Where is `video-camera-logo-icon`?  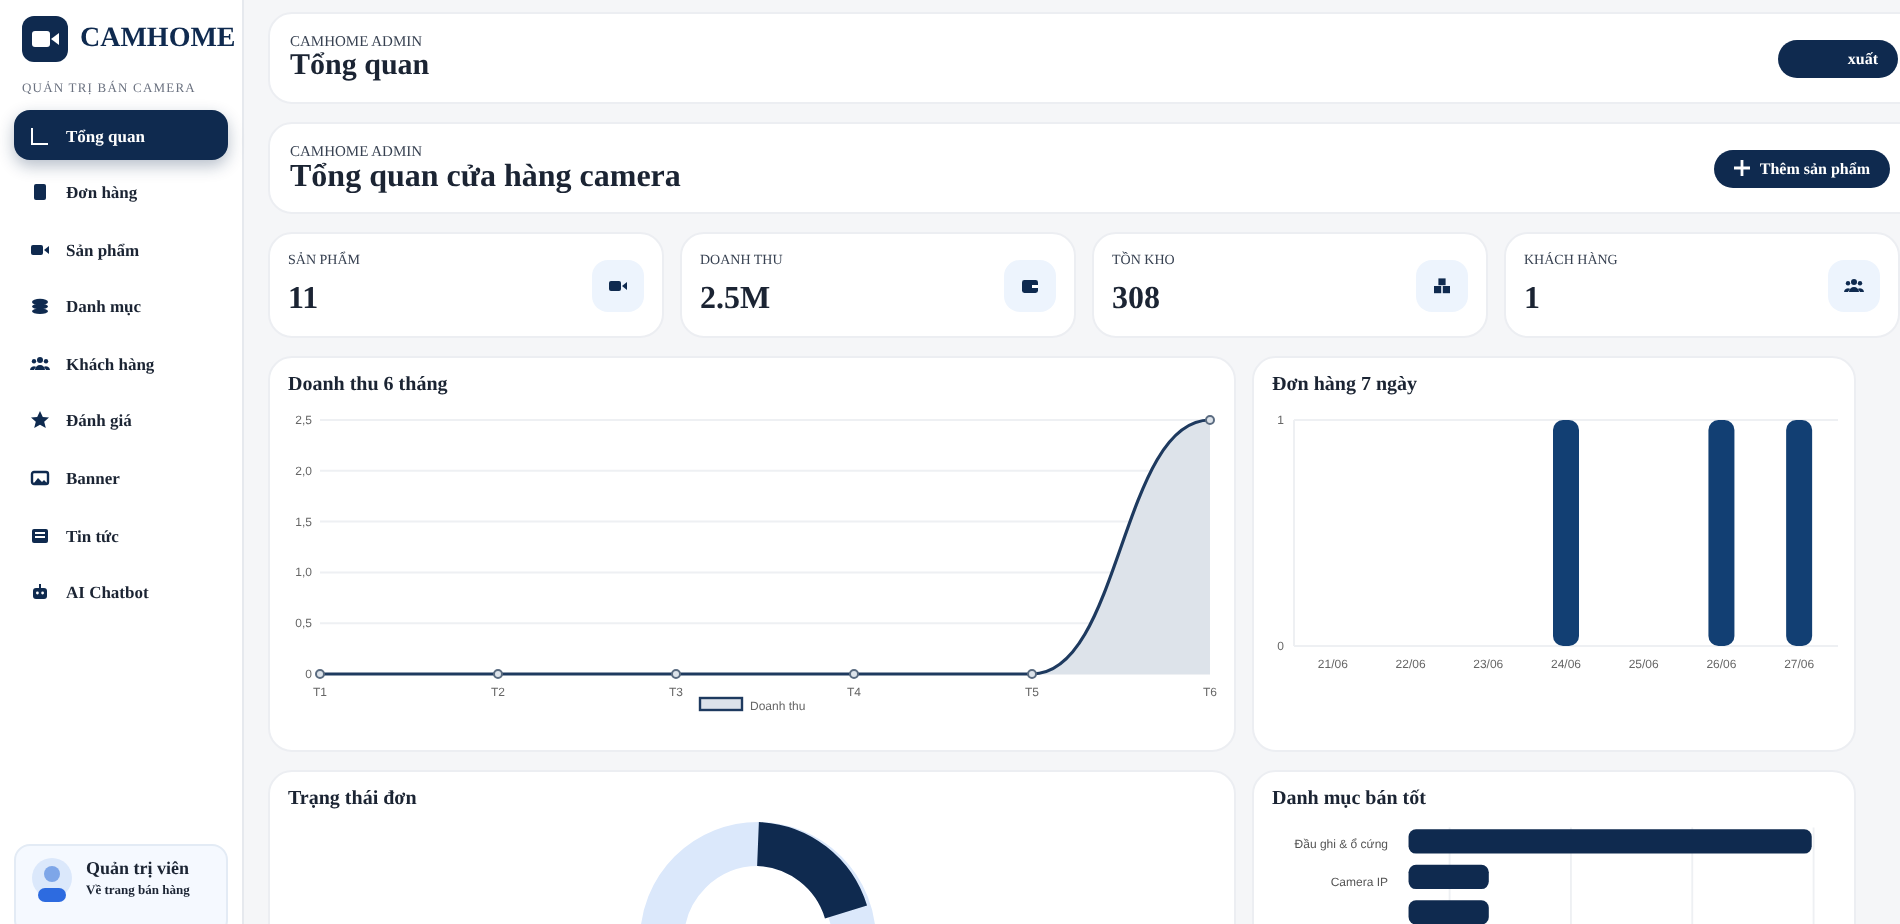 video-camera-logo-icon is located at coordinates (45, 39).